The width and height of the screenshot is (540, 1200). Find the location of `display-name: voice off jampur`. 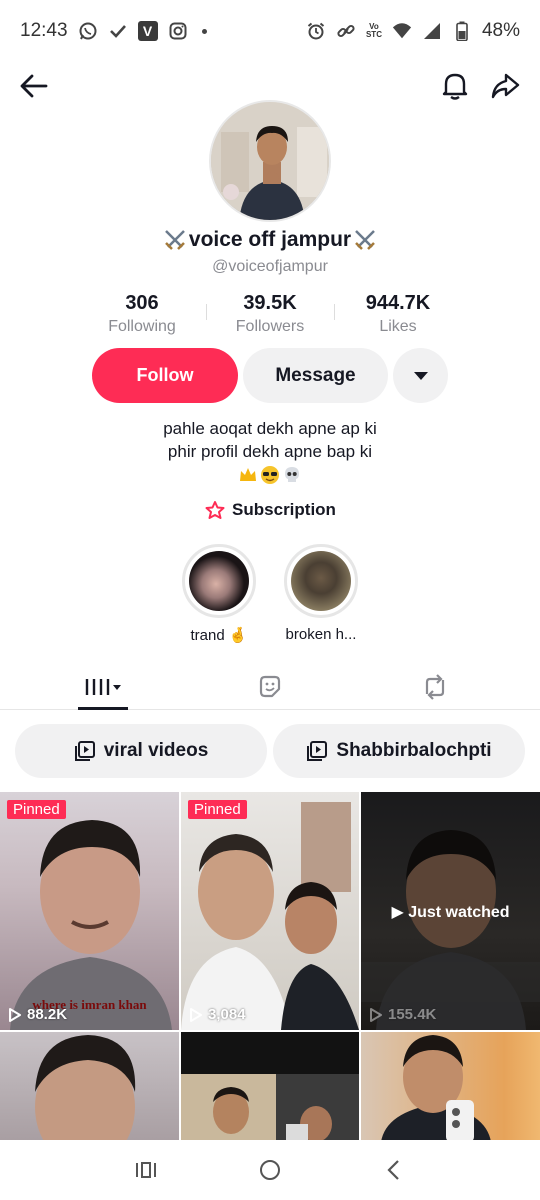

display-name: voice off jampur is located at coordinates (270, 240).